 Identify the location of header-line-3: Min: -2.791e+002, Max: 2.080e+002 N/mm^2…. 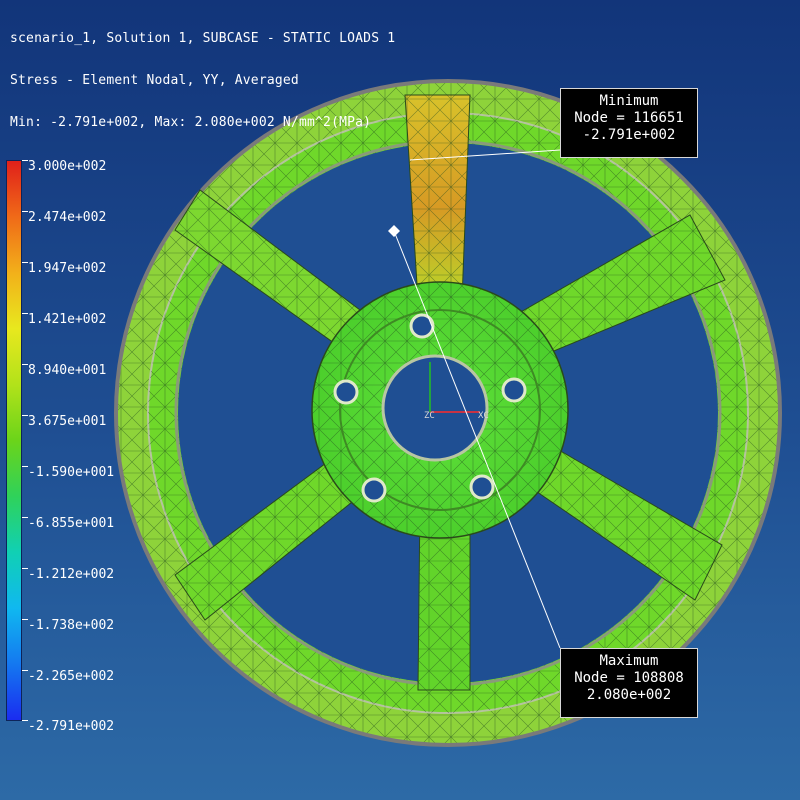
(191, 122).